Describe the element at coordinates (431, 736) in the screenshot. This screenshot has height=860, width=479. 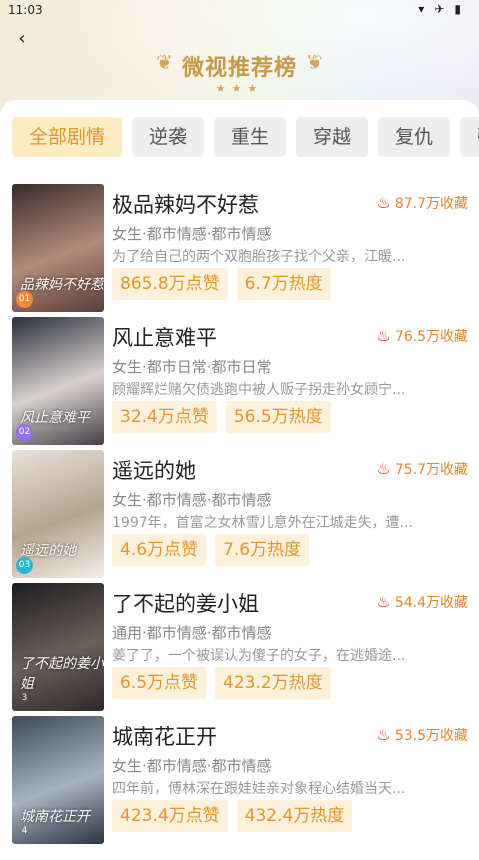
I see `favorites-label: 53.5万收藏` at that location.